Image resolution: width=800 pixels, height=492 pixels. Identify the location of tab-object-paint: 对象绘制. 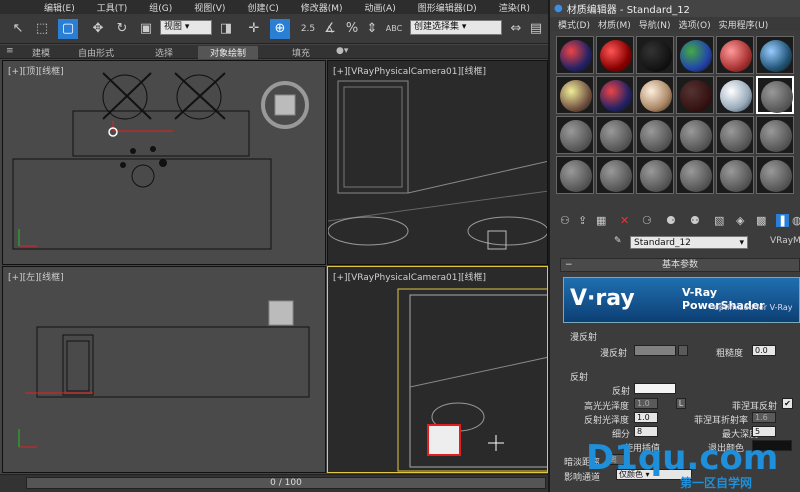
(228, 52).